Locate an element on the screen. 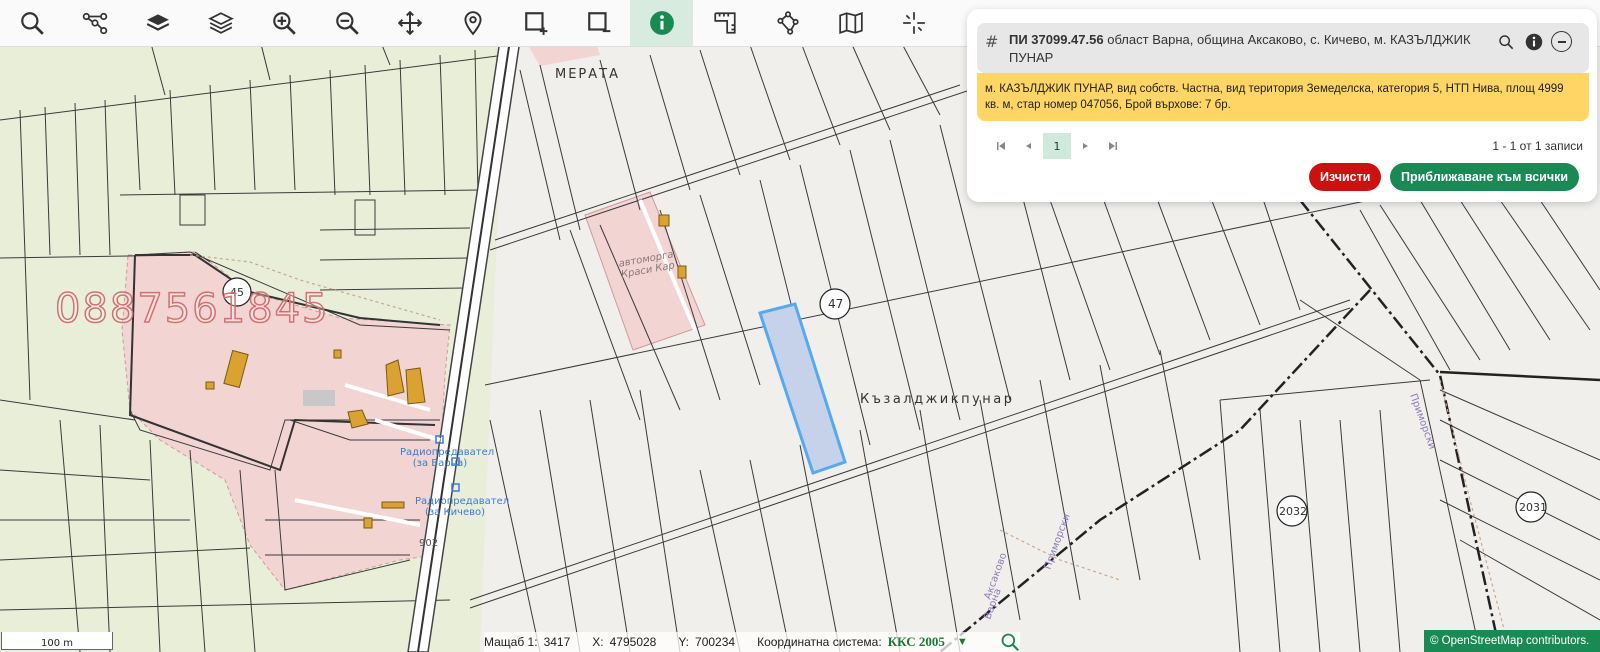 The width and height of the screenshot is (1600, 652). map-tool-button is located at coordinates (850, 23).